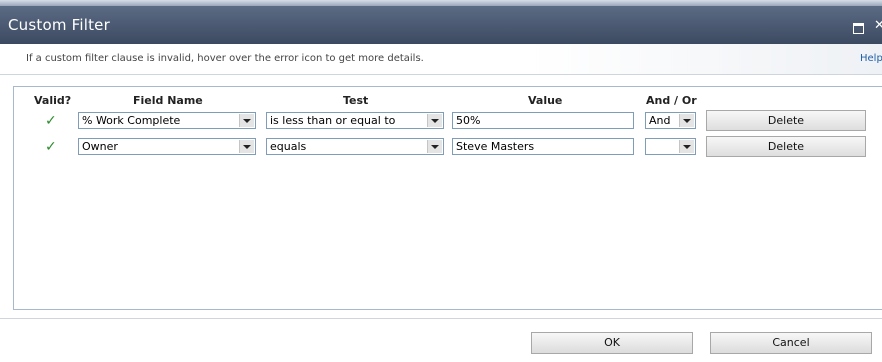  What do you see at coordinates (791, 343) in the screenshot?
I see `cancel-button: Cancel` at bounding box center [791, 343].